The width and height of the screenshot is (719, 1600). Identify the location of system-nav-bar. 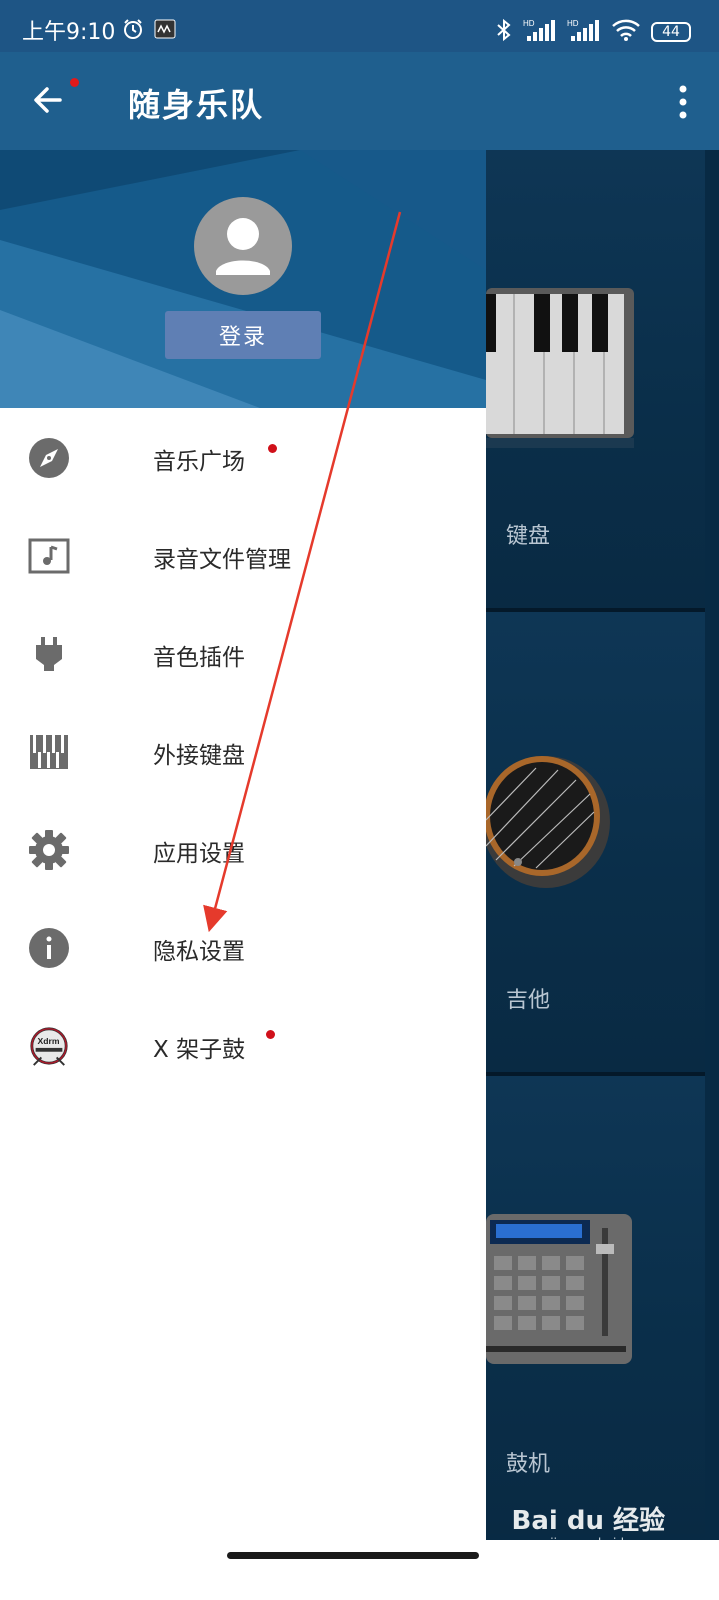
(359, 1570).